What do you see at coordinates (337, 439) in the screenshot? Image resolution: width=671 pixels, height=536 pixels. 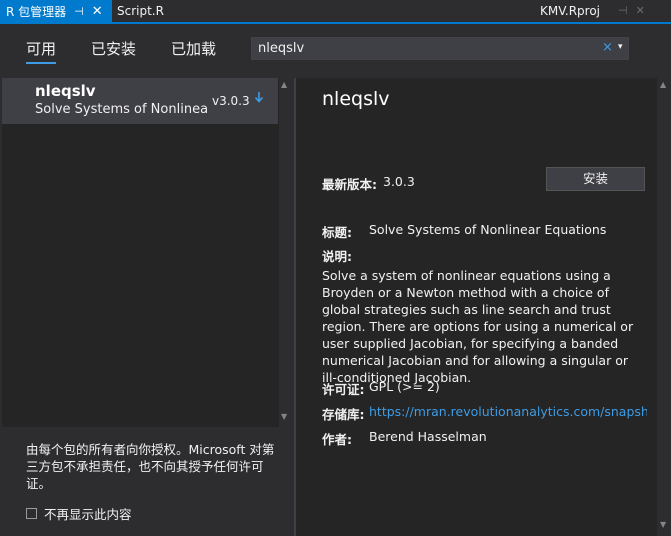 I see `author-label: 作者:` at bounding box center [337, 439].